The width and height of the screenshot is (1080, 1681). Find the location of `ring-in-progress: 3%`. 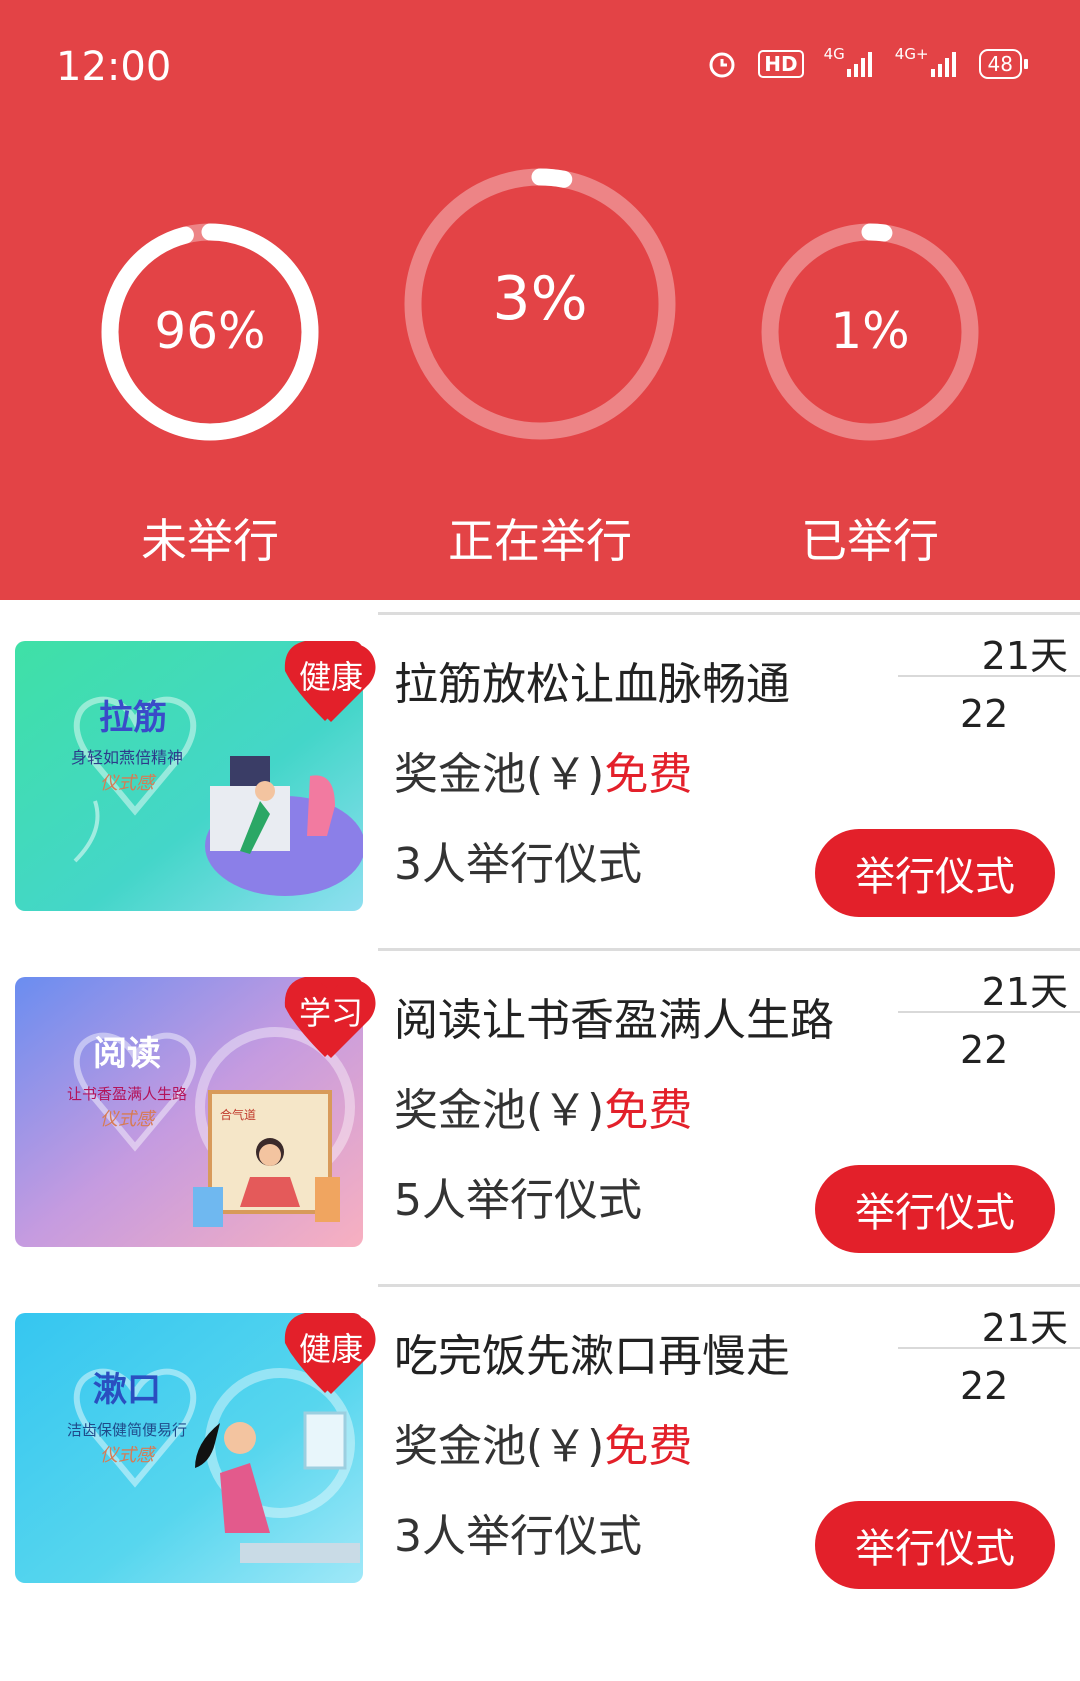

ring-in-progress: 3% is located at coordinates (540, 304).